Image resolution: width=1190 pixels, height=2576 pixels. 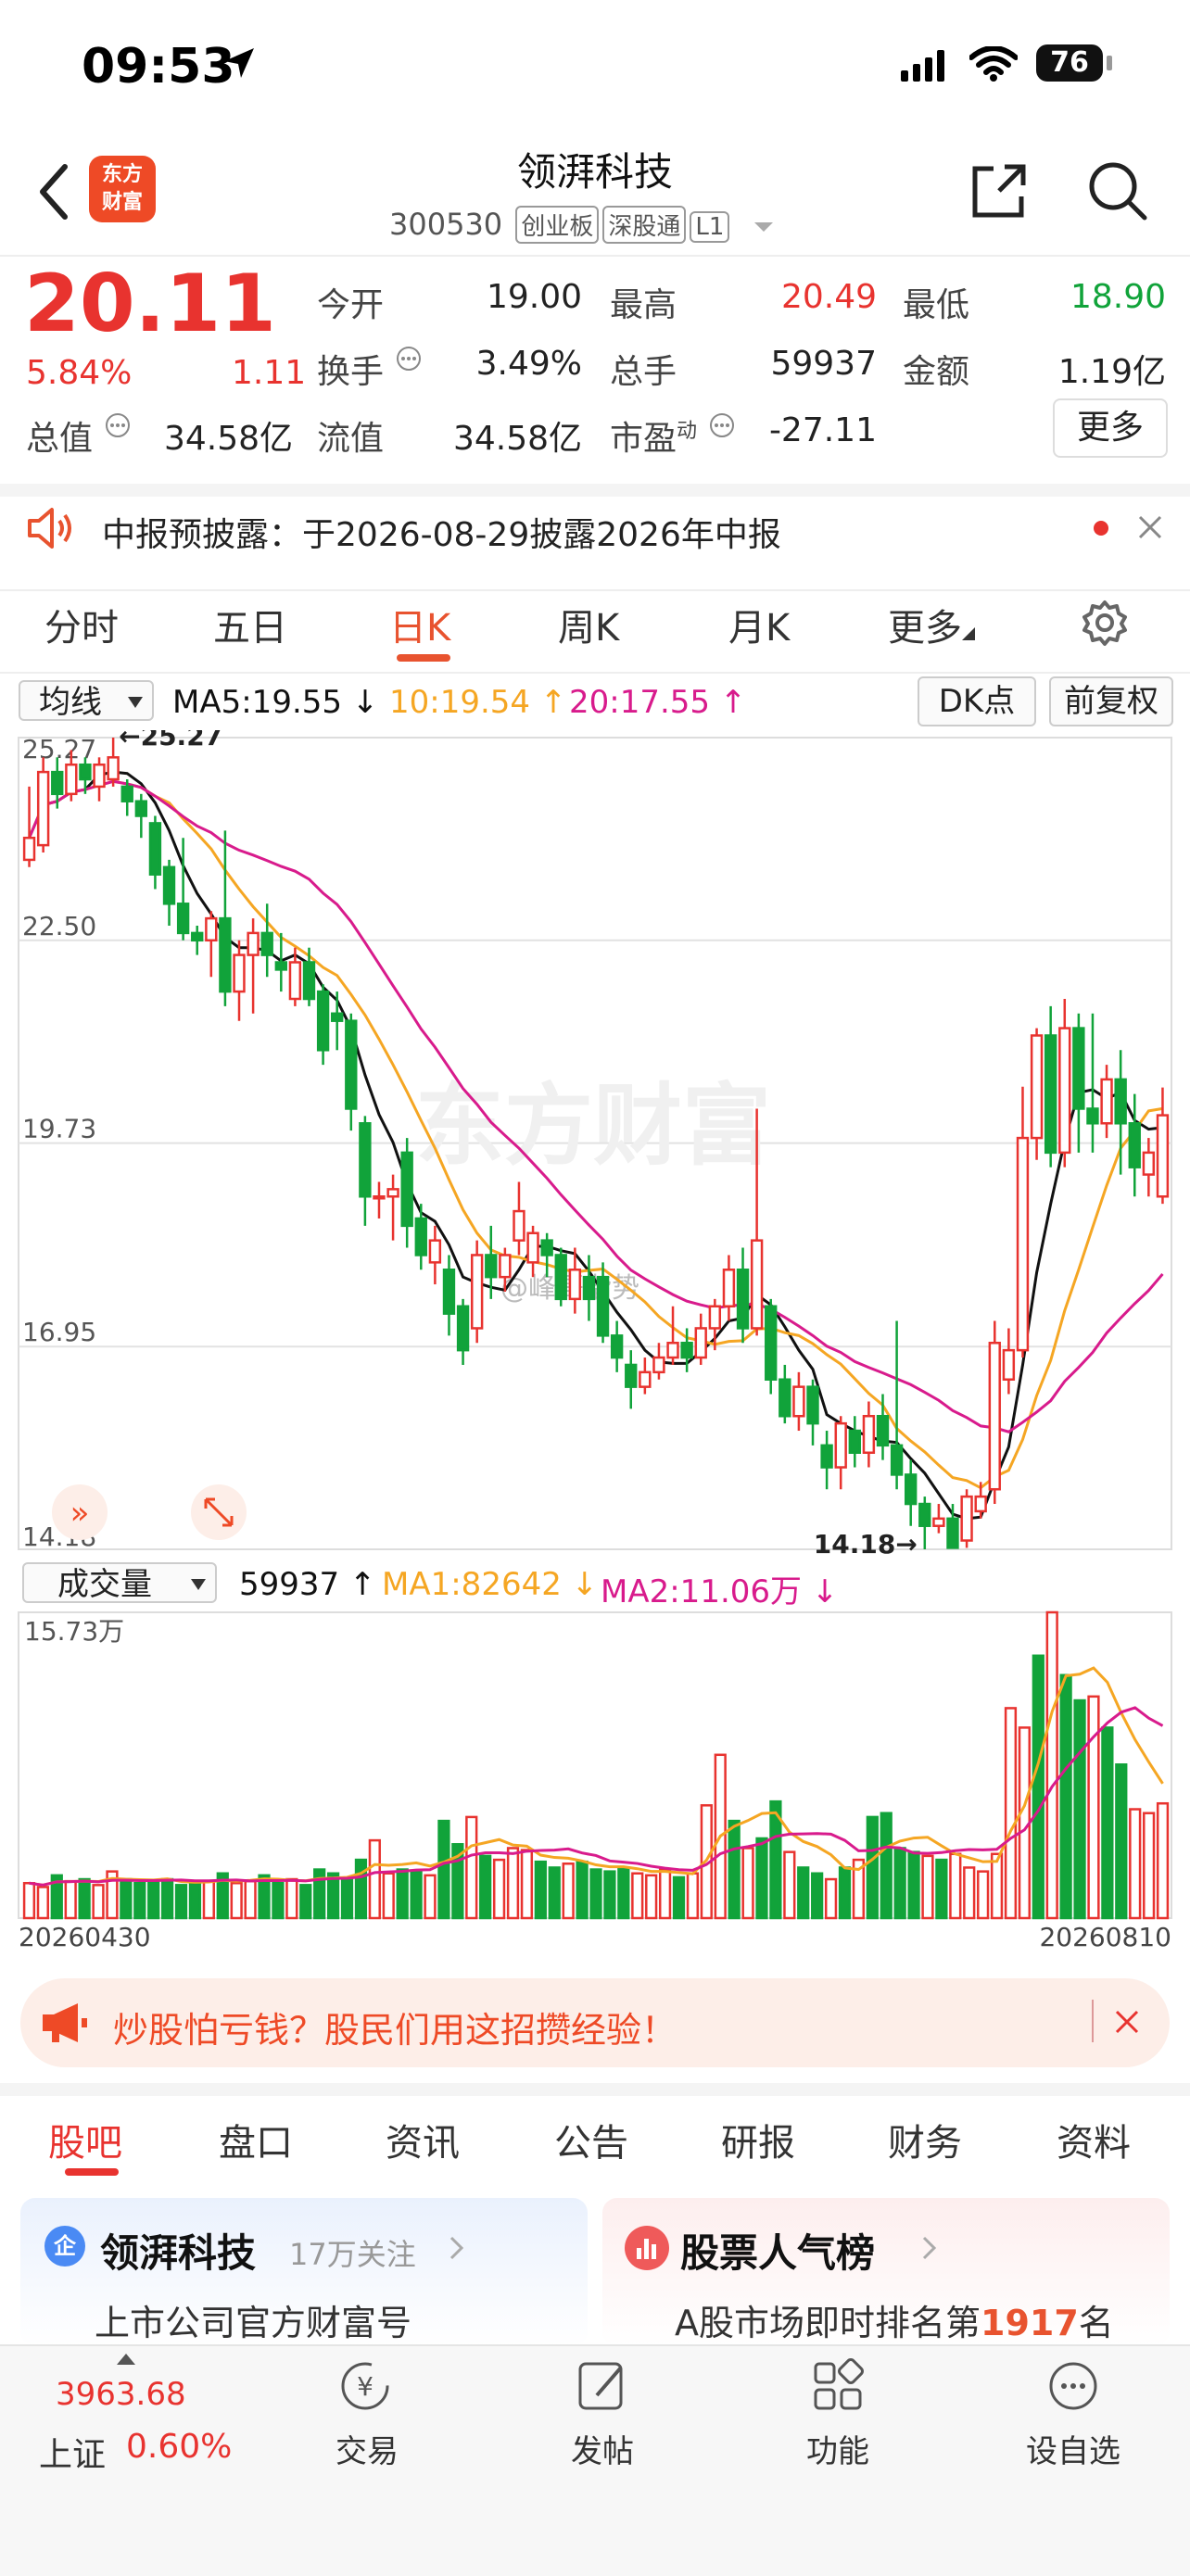 I want to click on trade-icon: ¥, so click(x=365, y=2386).